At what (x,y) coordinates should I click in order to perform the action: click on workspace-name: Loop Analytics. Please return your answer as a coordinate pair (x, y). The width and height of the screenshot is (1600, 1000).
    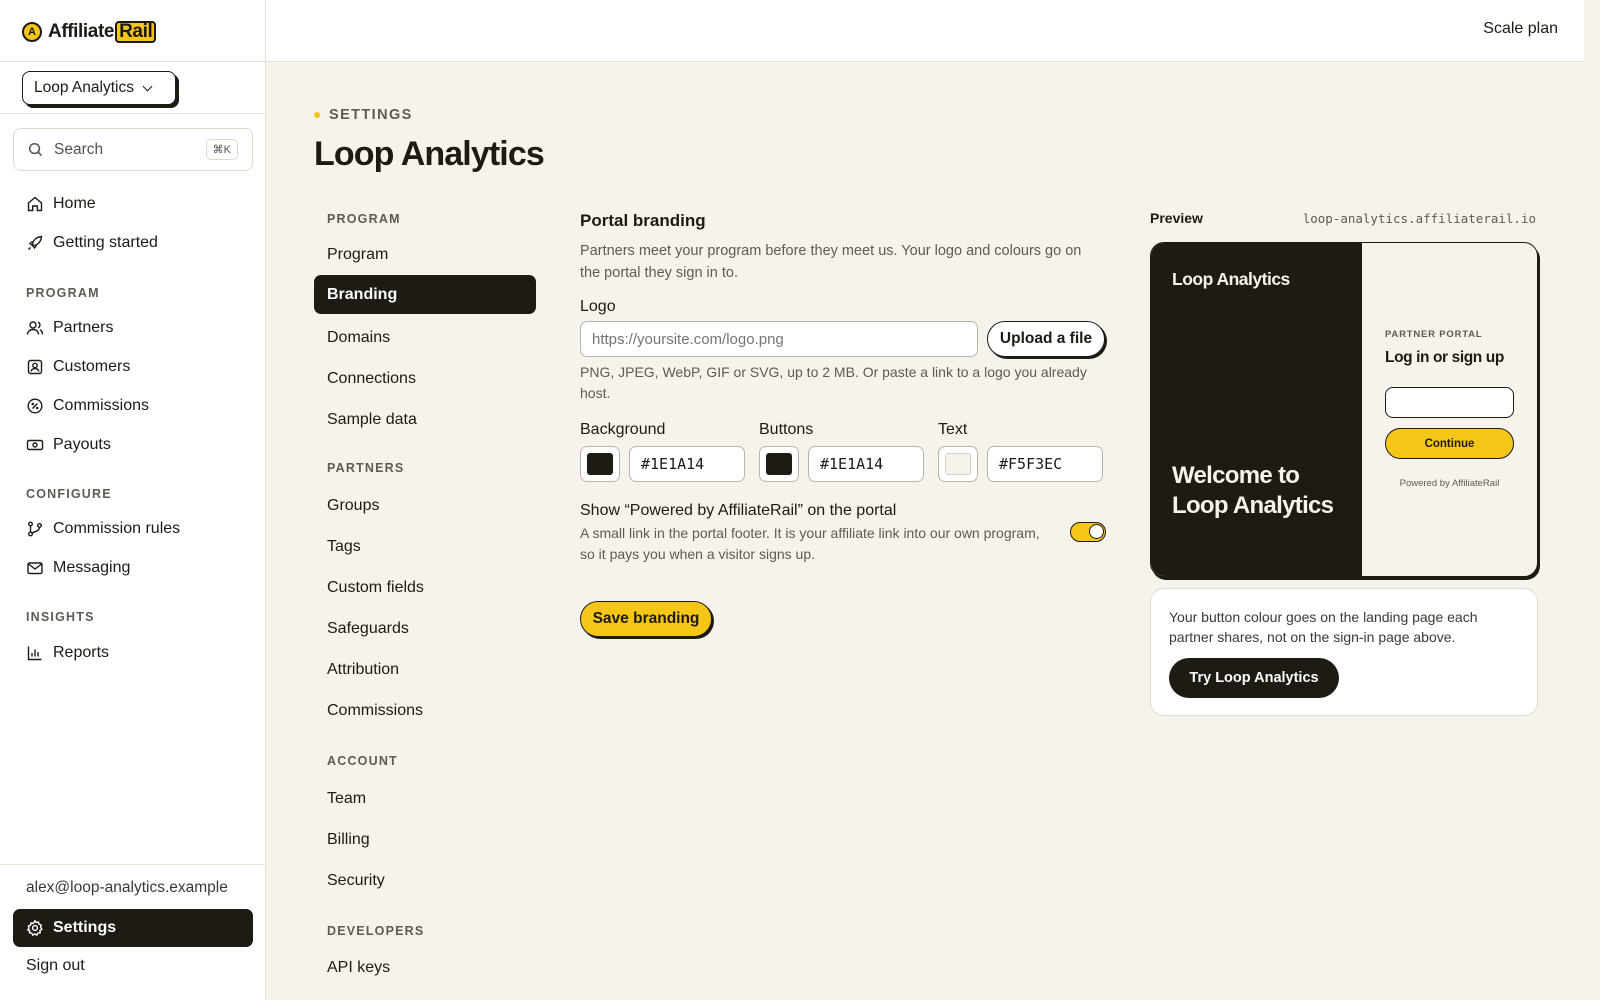
    Looking at the image, I should click on (84, 87).